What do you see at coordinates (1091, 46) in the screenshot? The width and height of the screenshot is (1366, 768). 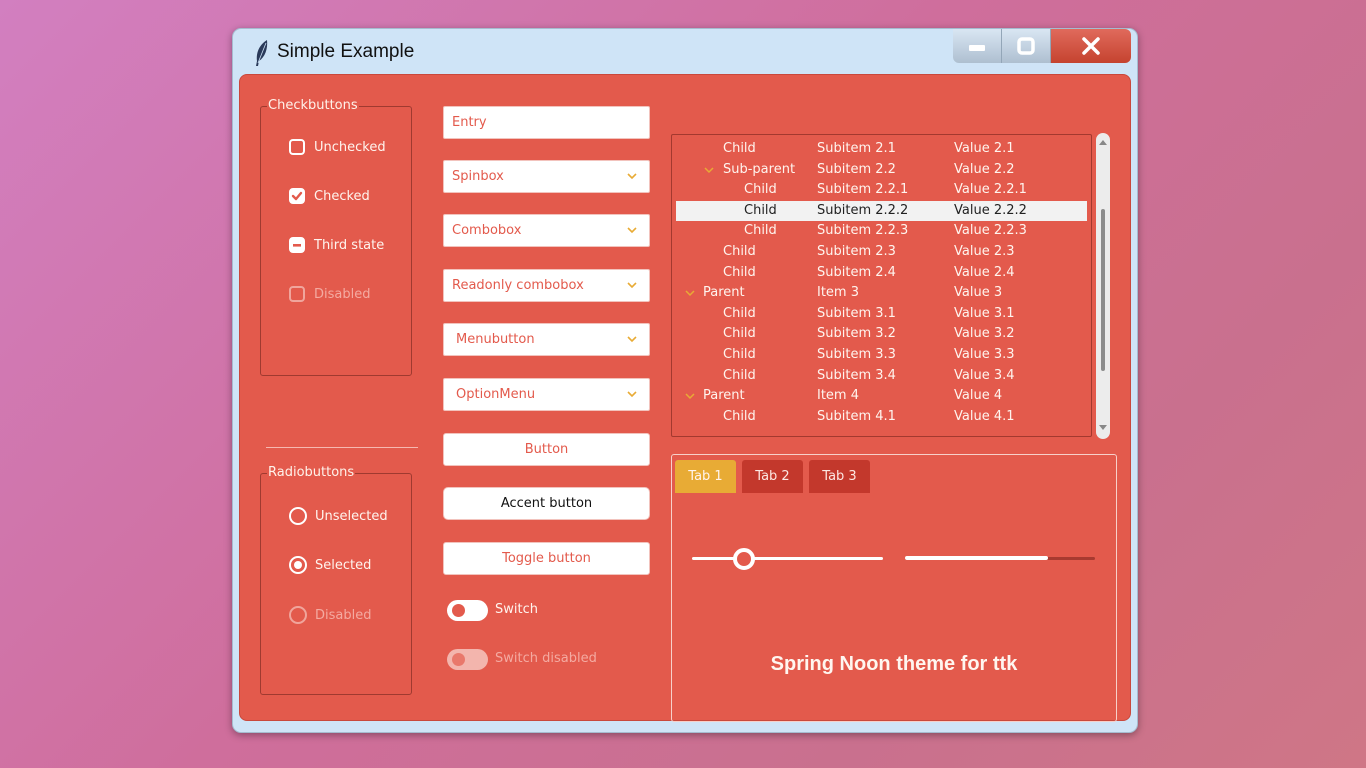 I see `close-button` at bounding box center [1091, 46].